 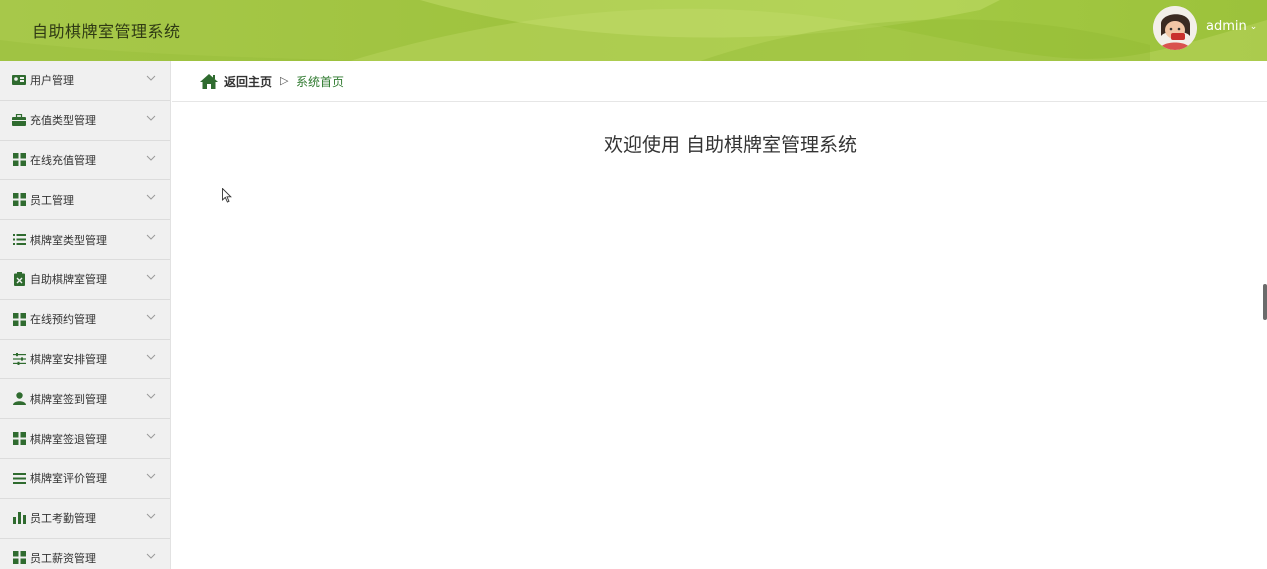 I want to click on sidebar-item-room-review: 棋牌室评价管理, so click(x=85, y=479).